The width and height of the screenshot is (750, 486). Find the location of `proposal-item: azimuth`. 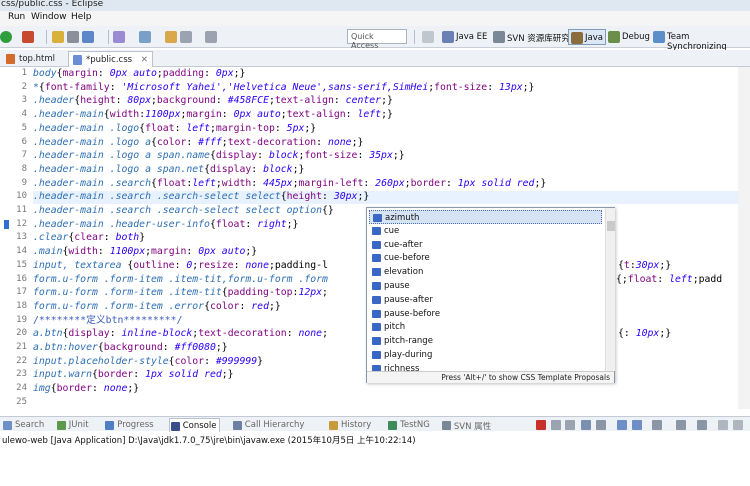

proposal-item: azimuth is located at coordinates (485, 217).